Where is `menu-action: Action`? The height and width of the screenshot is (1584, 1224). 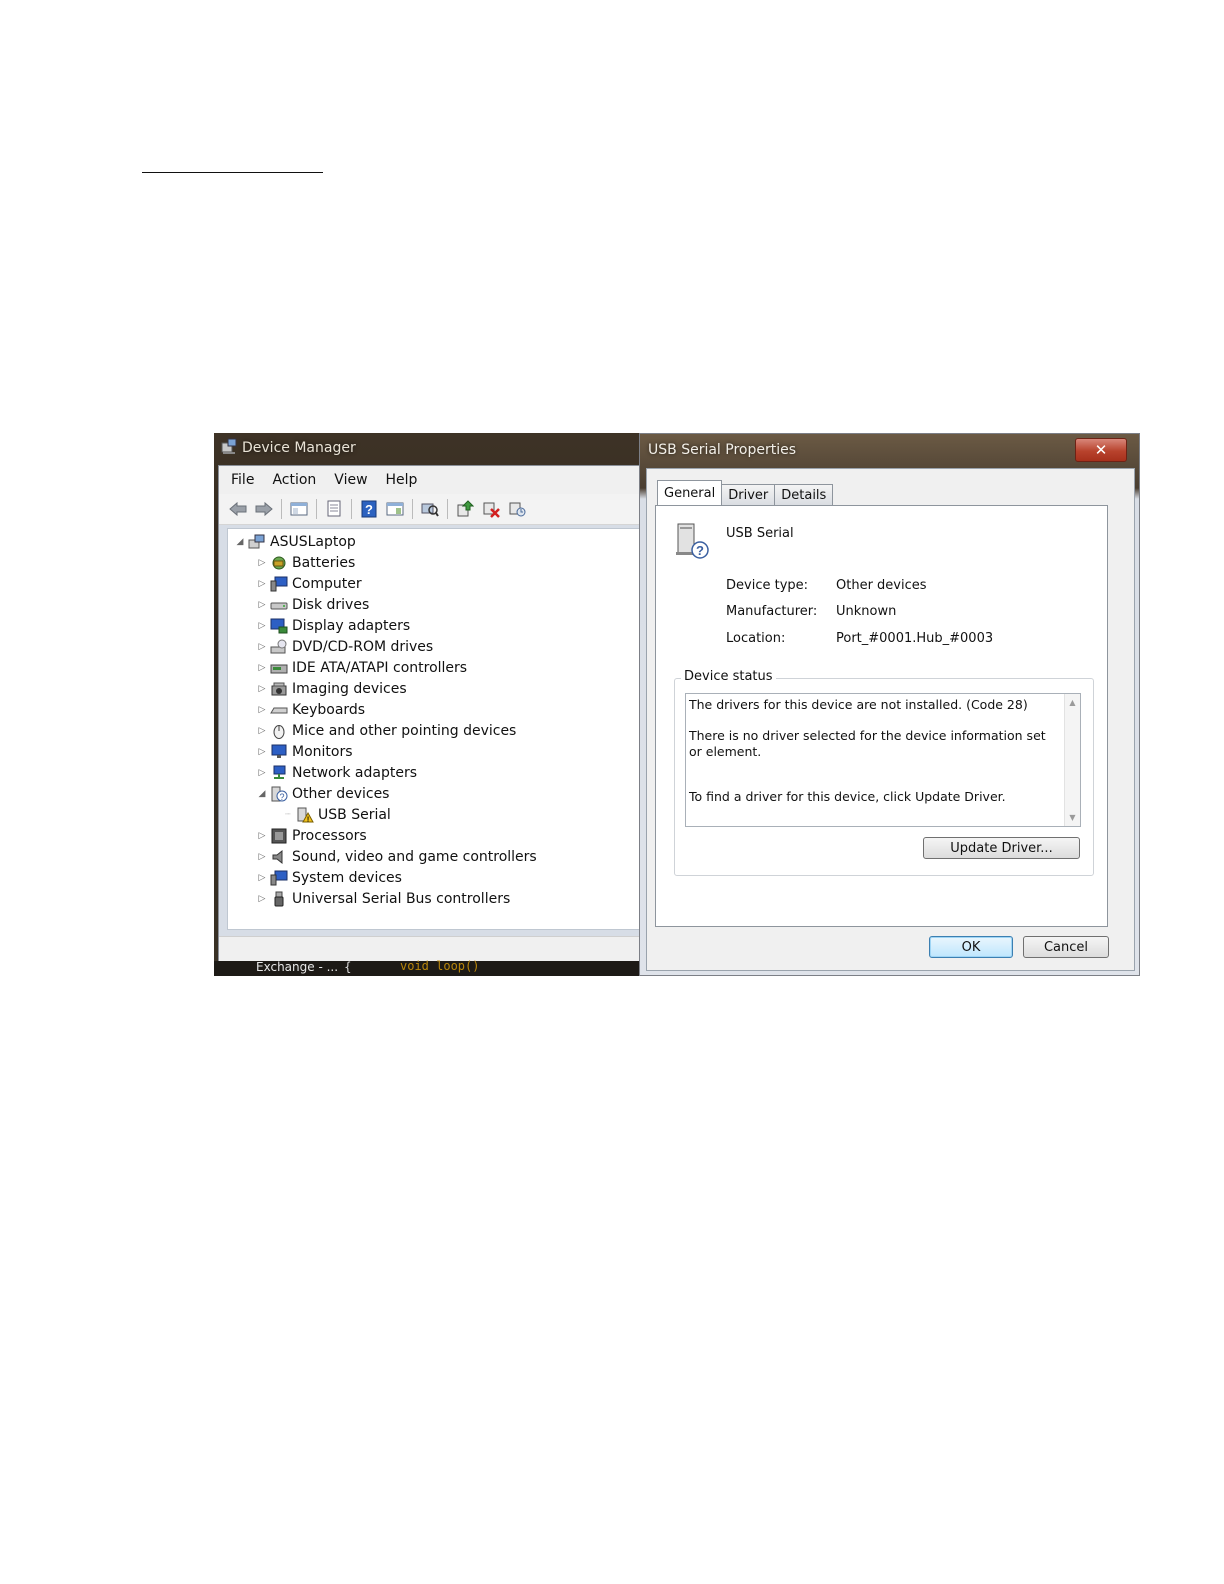
menu-action: Action is located at coordinates (294, 480).